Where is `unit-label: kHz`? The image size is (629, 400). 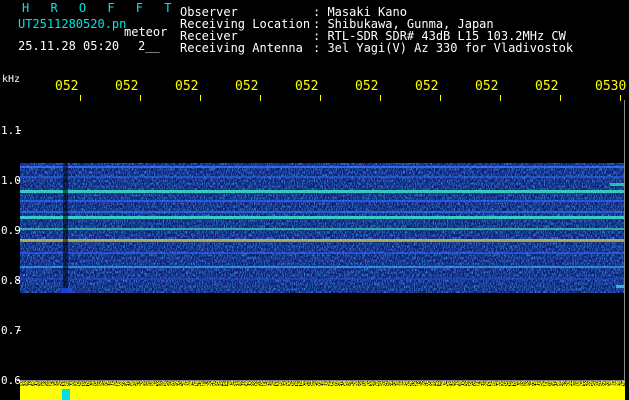 unit-label: kHz is located at coordinates (11, 79).